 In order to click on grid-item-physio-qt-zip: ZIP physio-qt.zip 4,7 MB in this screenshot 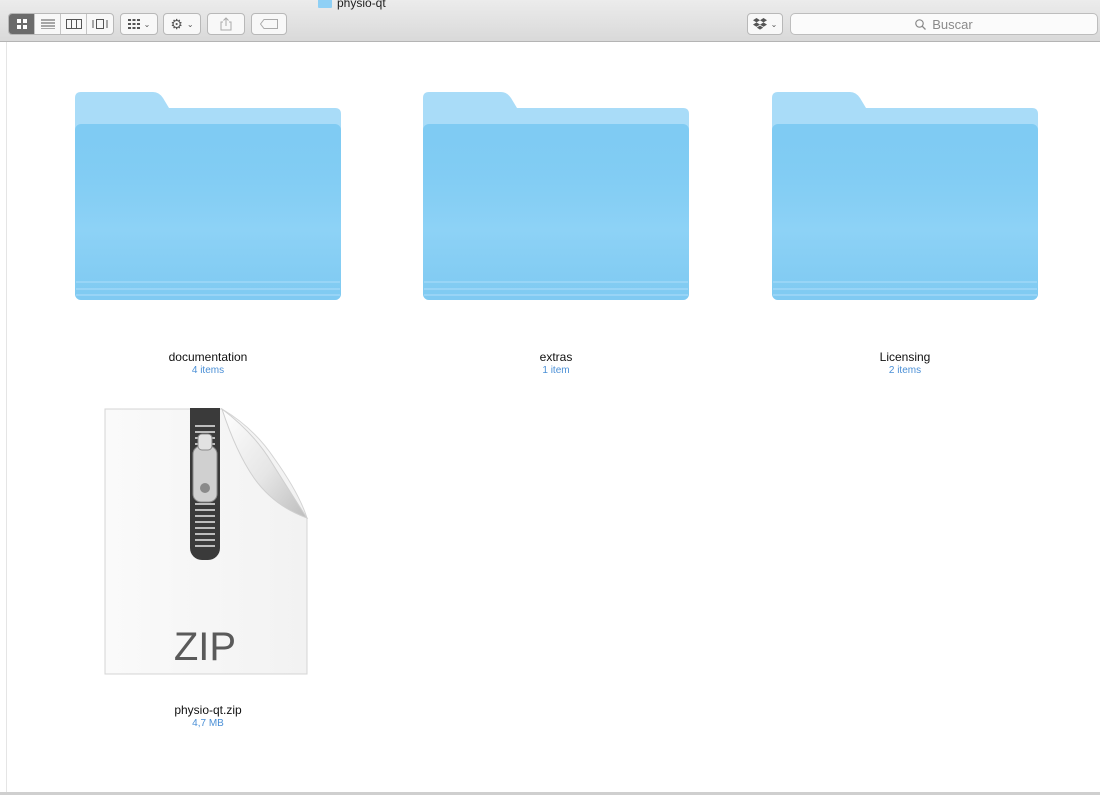, I will do `click(208, 570)`.